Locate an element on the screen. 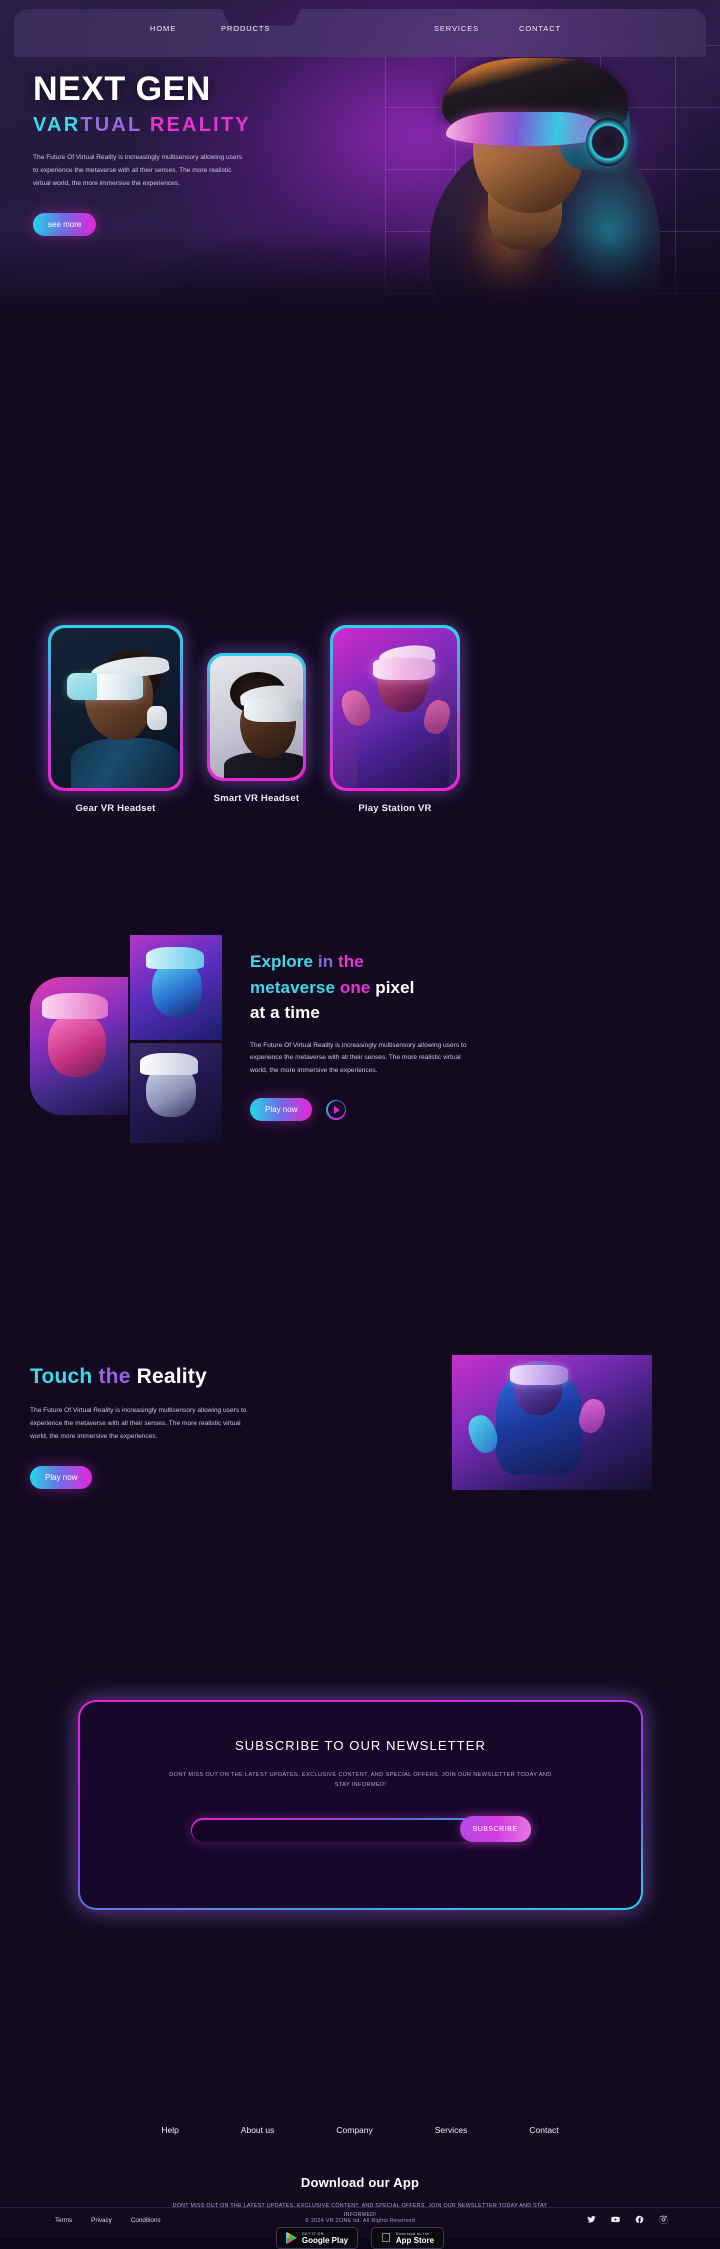 The image size is (720, 2249). explore-image-collage is located at coordinates (130, 1045).